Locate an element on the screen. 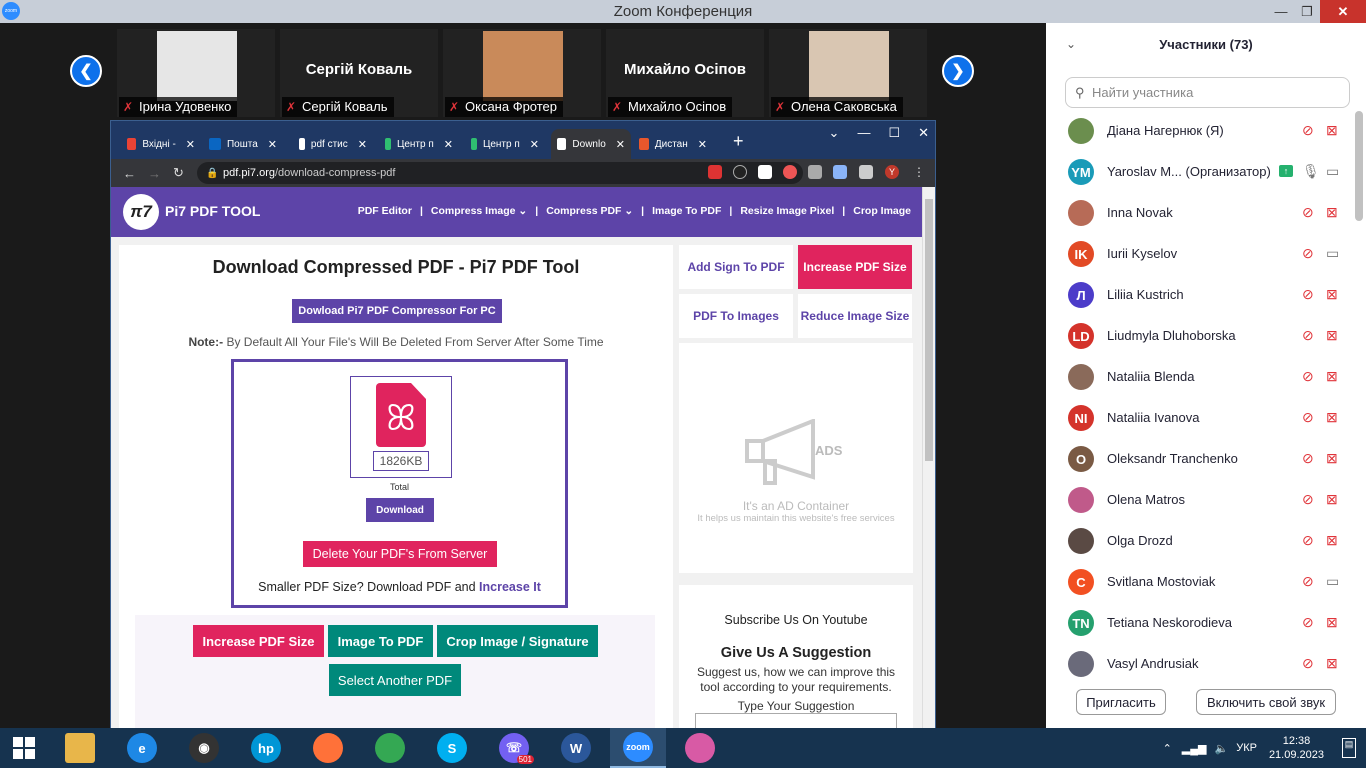 This screenshot has height=768, width=1366. taskbar-app: hp is located at coordinates (266, 748).